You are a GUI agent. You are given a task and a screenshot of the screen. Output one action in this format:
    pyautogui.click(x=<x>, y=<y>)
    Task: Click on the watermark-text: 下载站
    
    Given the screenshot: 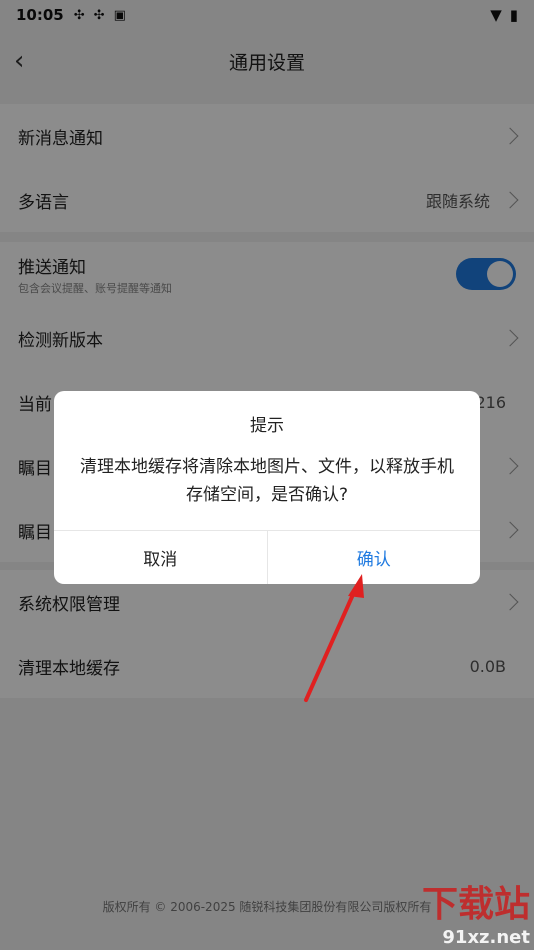 What is the action you would take?
    pyautogui.click(x=475, y=904)
    